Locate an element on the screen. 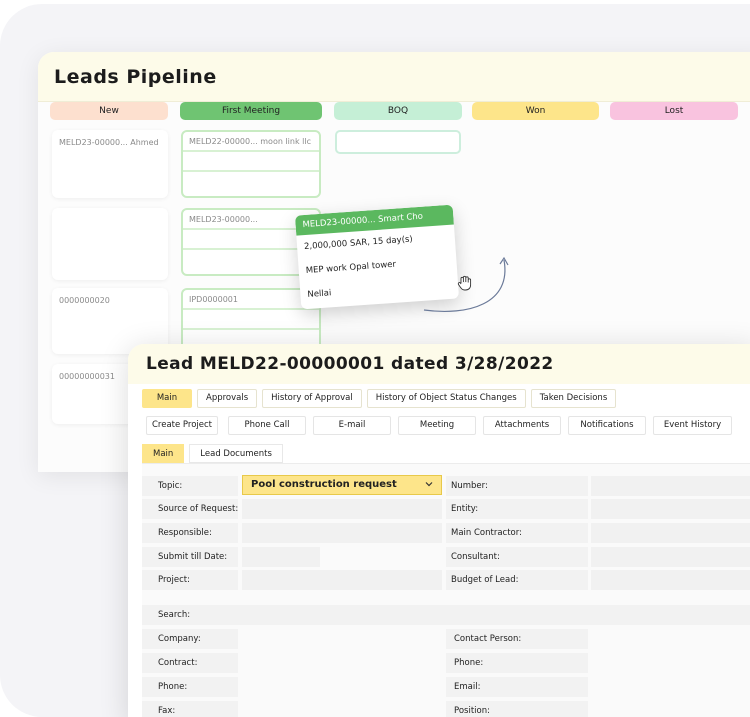 Image resolution: width=750 pixels, height=717 pixels. subtab-main: Main is located at coordinates (163, 453).